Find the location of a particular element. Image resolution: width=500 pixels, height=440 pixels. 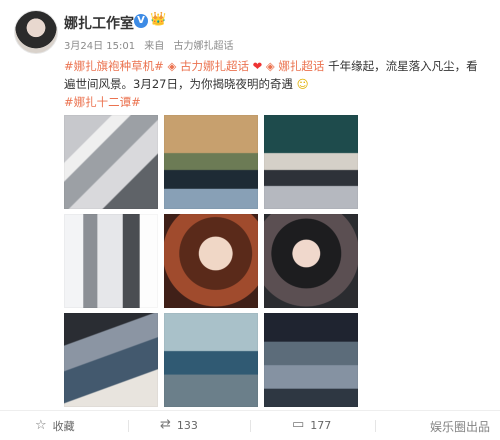

username: 娜扎工作室 is located at coordinates (99, 23).